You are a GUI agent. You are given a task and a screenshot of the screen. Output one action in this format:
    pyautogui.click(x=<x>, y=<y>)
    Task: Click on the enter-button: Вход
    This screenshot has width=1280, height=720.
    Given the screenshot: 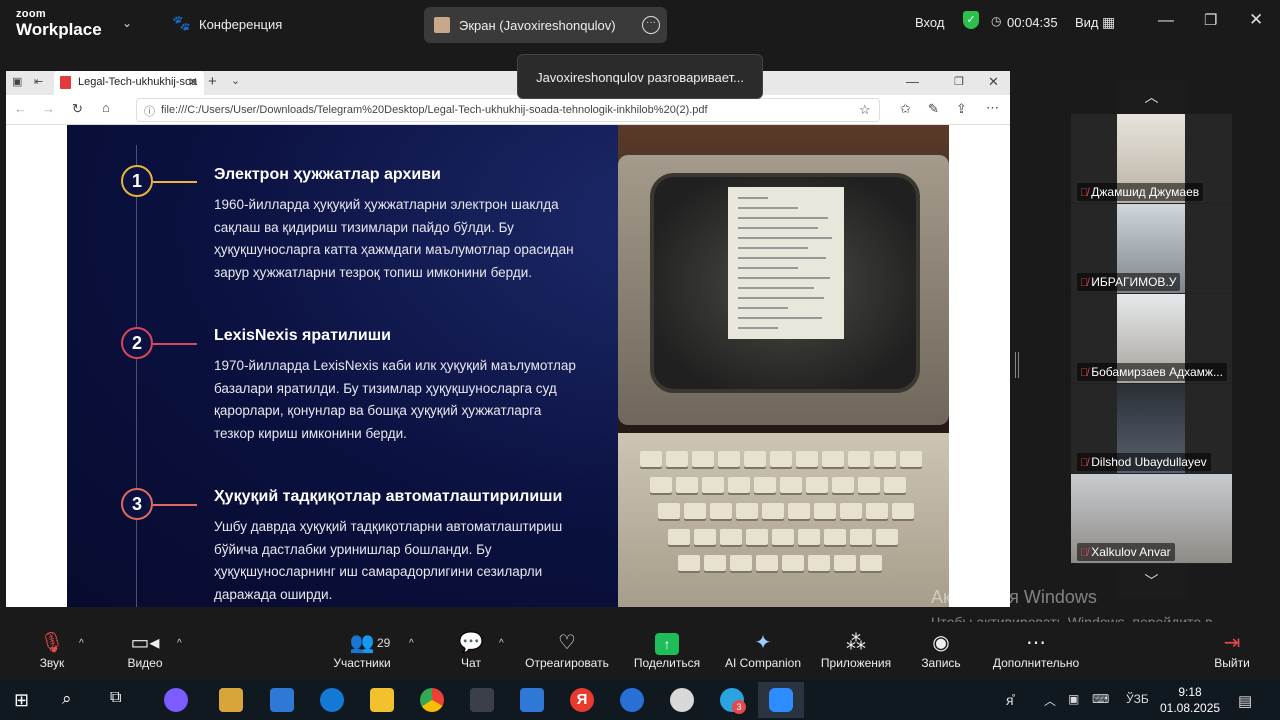 What is the action you would take?
    pyautogui.click(x=929, y=22)
    